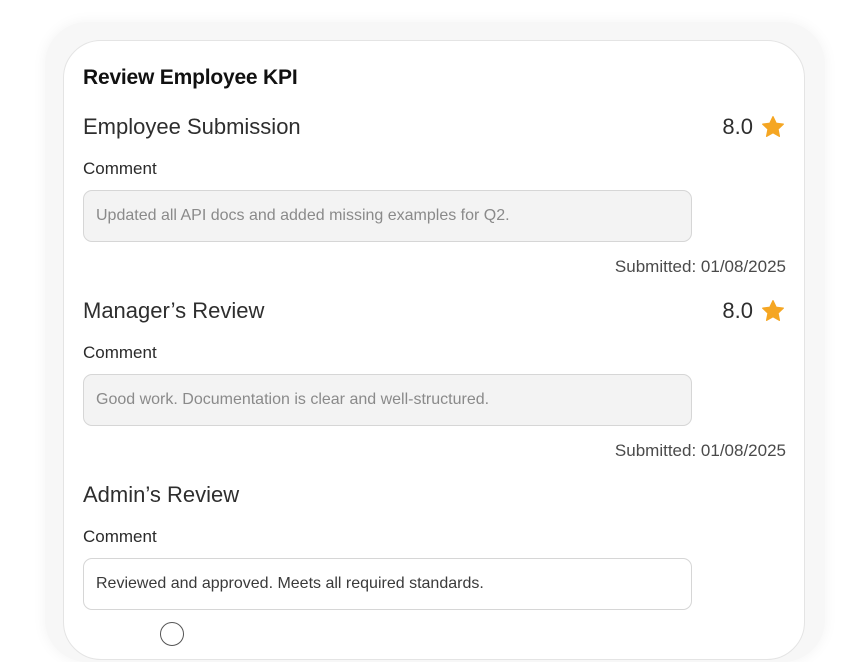 The image size is (848, 662). I want to click on radio-button, so click(172, 634).